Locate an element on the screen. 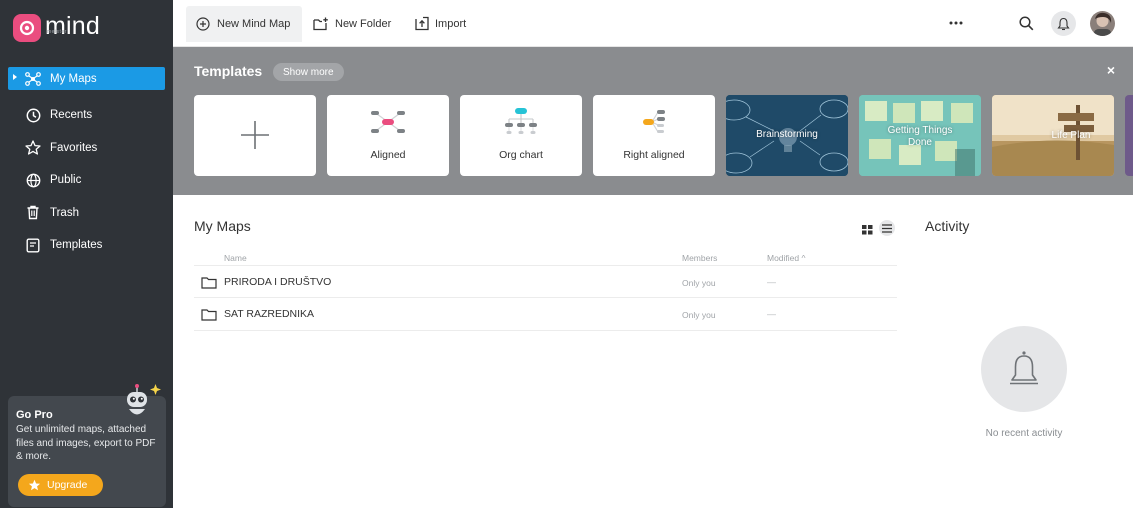 This screenshot has width=1133, height=508. right-aligned-layout-icon is located at coordinates (654, 122).